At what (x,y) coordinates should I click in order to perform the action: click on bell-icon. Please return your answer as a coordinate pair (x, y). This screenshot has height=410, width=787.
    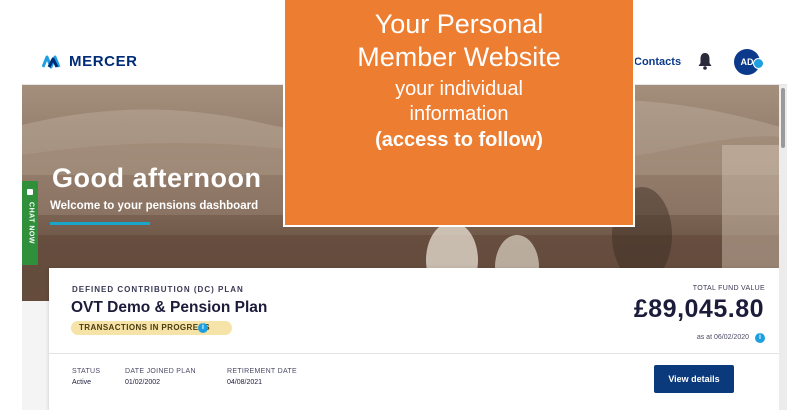
    Looking at the image, I should click on (705, 61).